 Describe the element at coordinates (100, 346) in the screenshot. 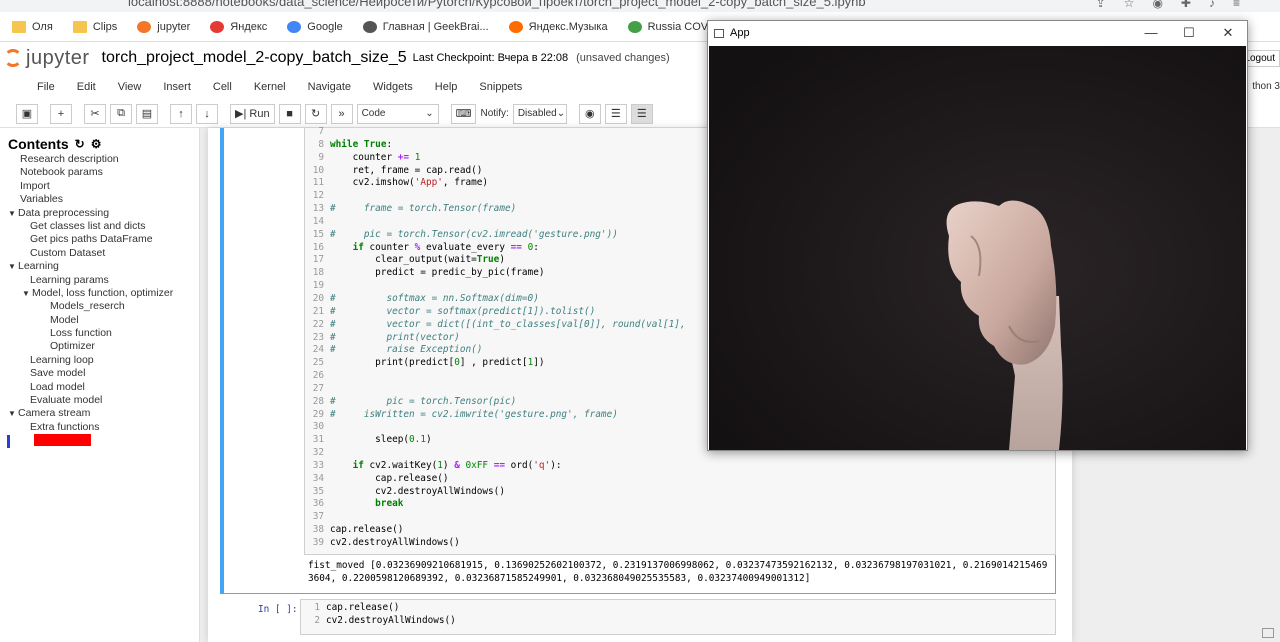

I see `toc-item: Optimizer` at that location.